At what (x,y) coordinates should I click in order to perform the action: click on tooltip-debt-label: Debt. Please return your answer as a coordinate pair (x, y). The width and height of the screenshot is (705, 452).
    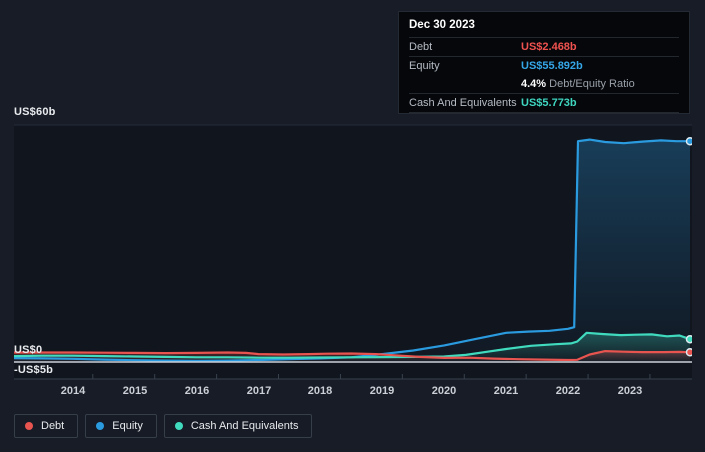
    Looking at the image, I should click on (421, 47).